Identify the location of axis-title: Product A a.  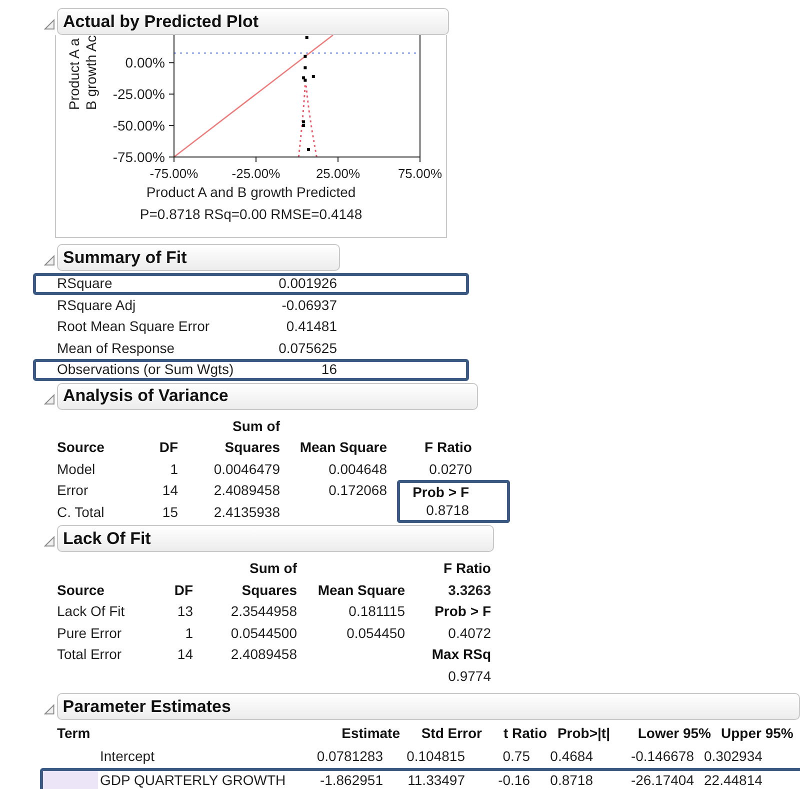
(74, 74).